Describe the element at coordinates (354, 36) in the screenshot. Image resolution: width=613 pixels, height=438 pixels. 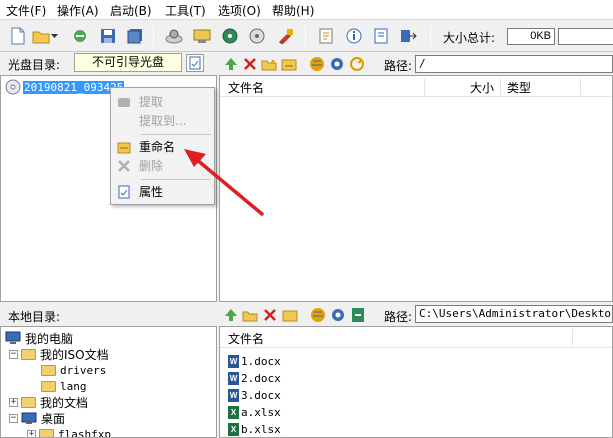
I see `info-icon` at that location.